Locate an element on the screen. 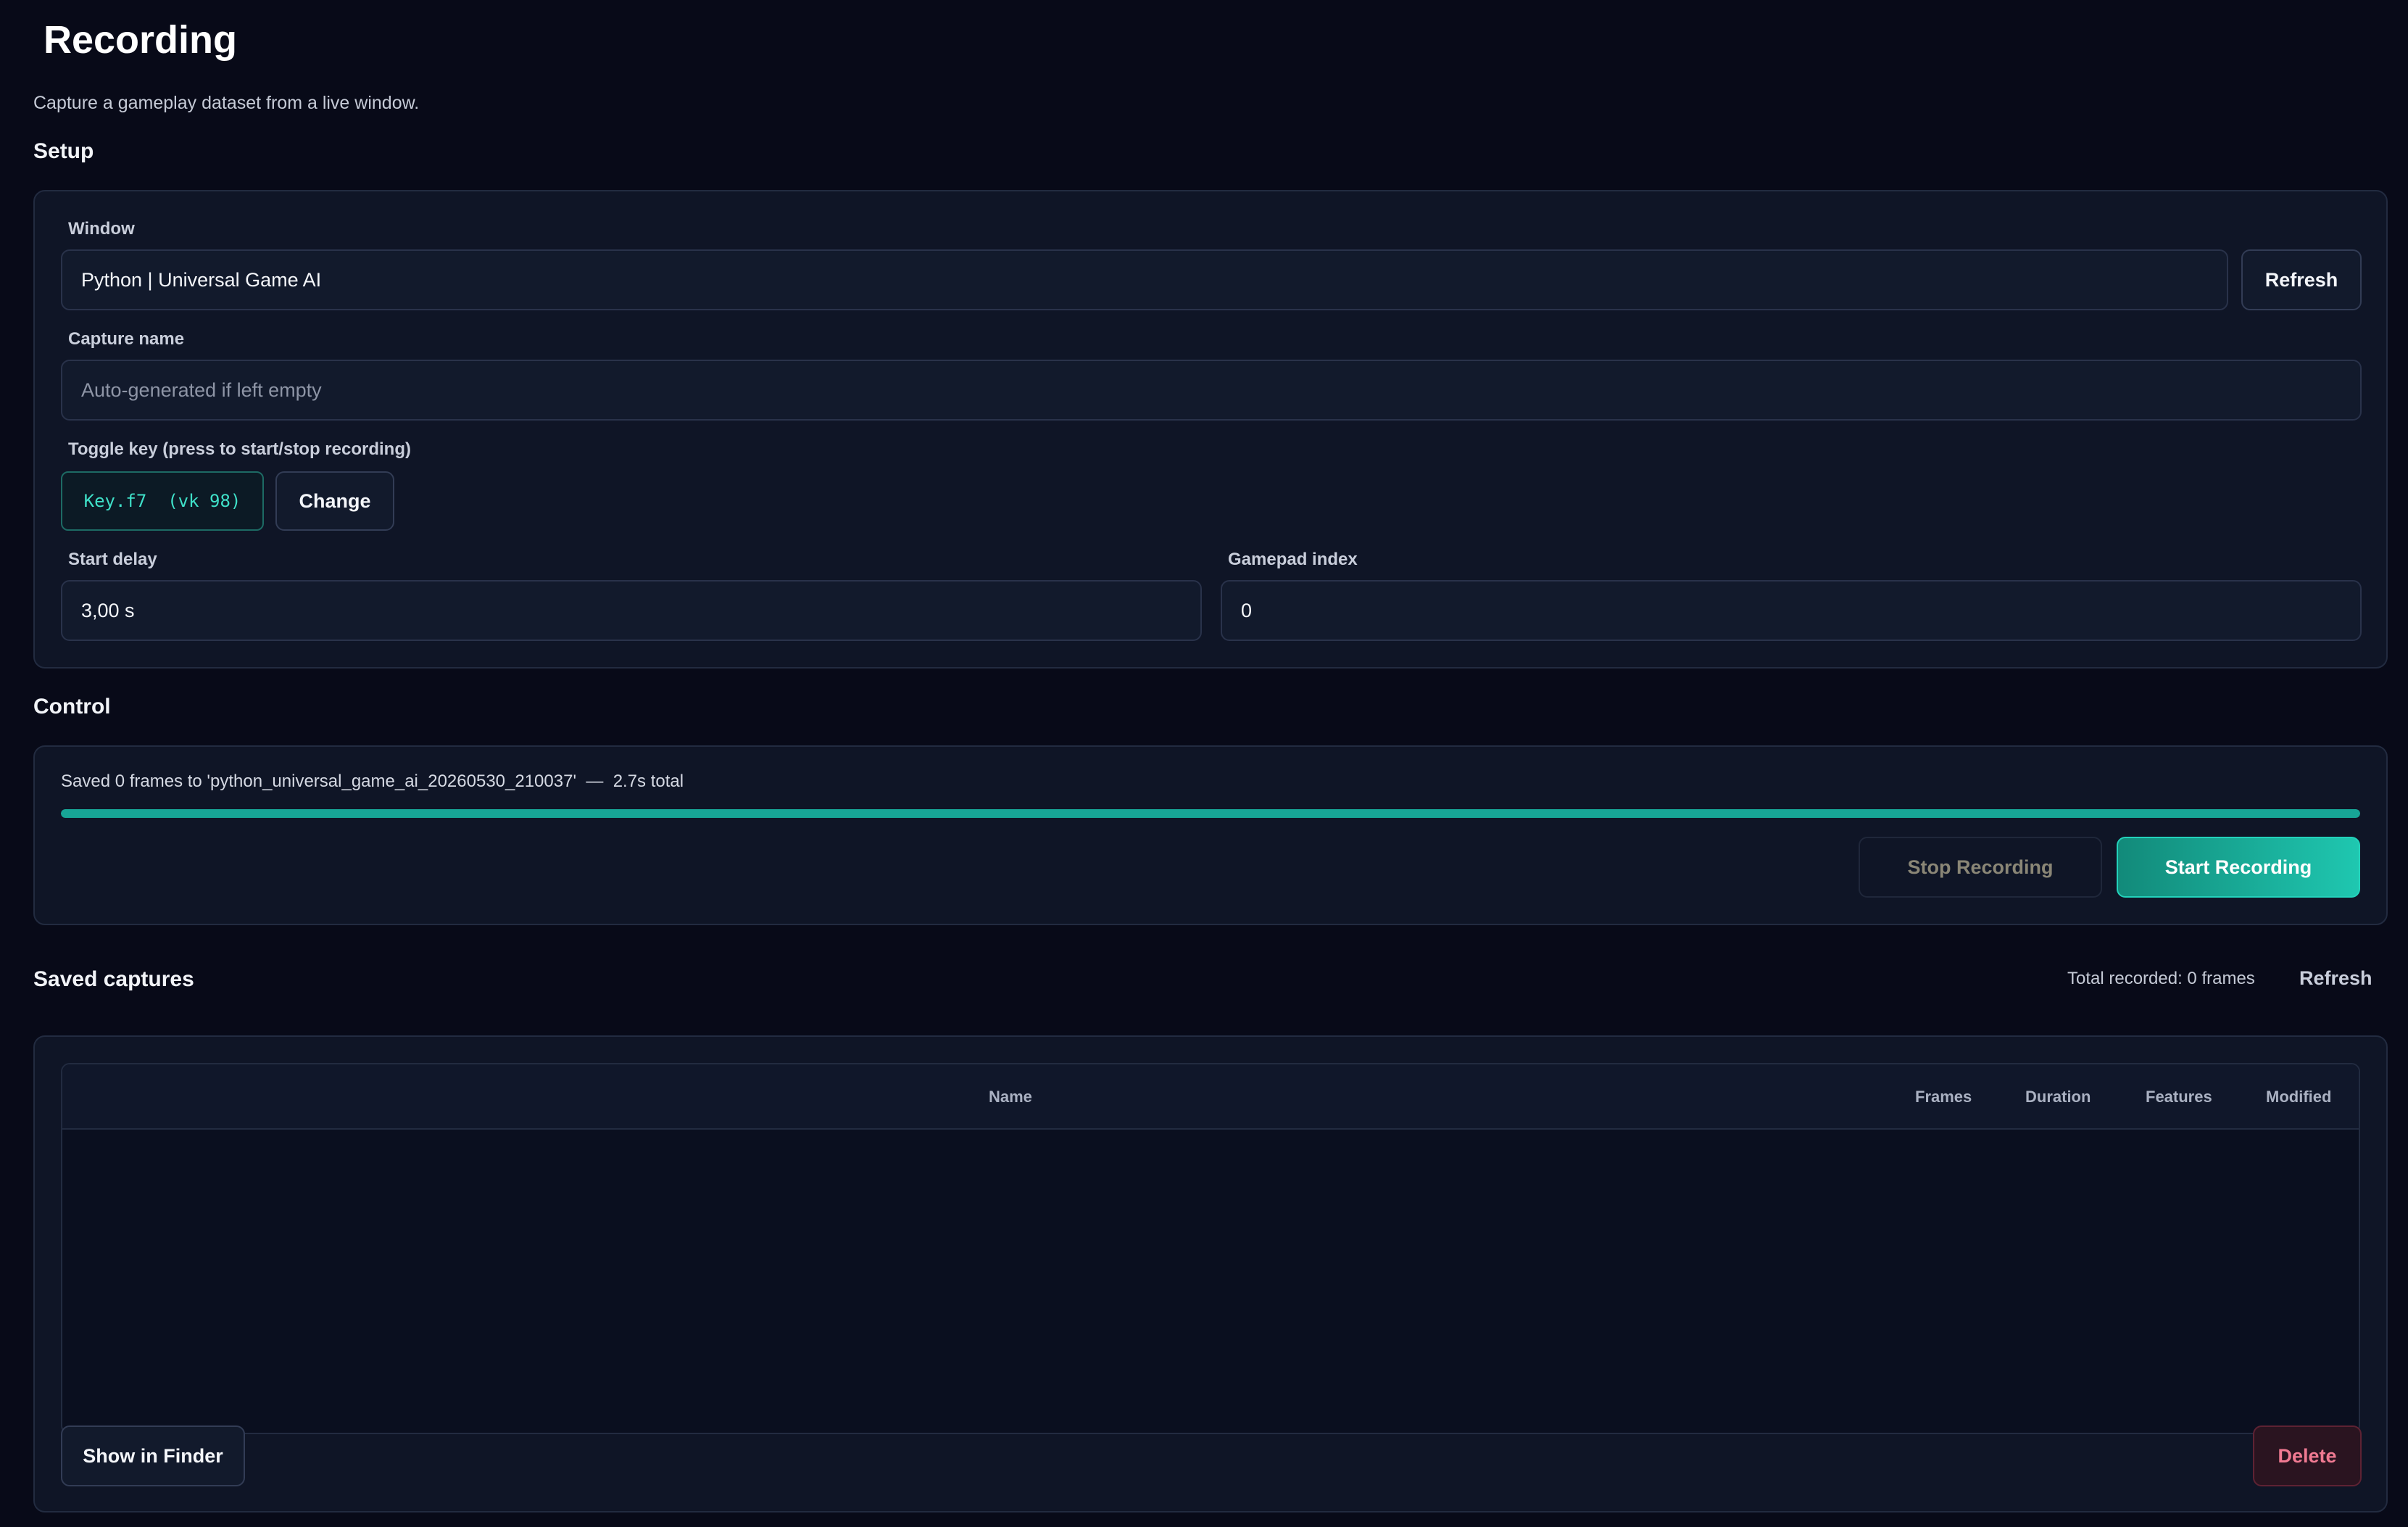 The width and height of the screenshot is (2408, 1527). captures-table-header: Name Frames Duration Features Modified is located at coordinates (1210, 1097).